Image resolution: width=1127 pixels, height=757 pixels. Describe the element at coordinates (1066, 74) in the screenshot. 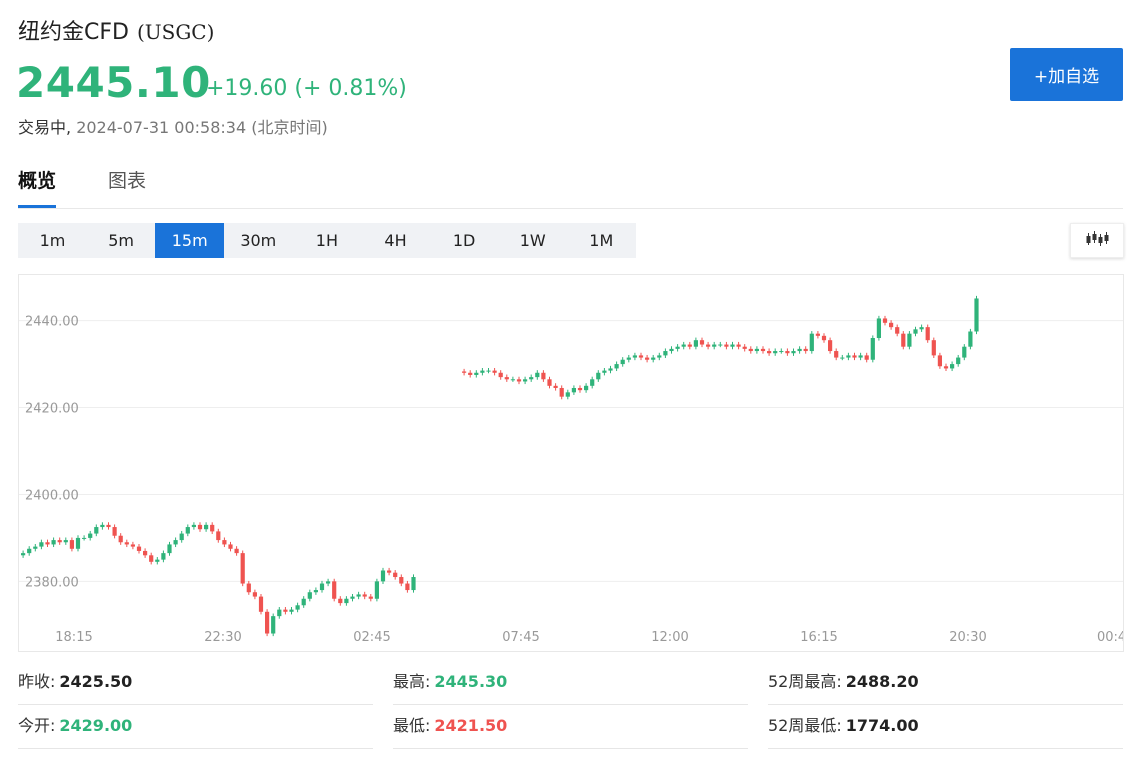

I see `add-watchlist-button: +加自选` at that location.